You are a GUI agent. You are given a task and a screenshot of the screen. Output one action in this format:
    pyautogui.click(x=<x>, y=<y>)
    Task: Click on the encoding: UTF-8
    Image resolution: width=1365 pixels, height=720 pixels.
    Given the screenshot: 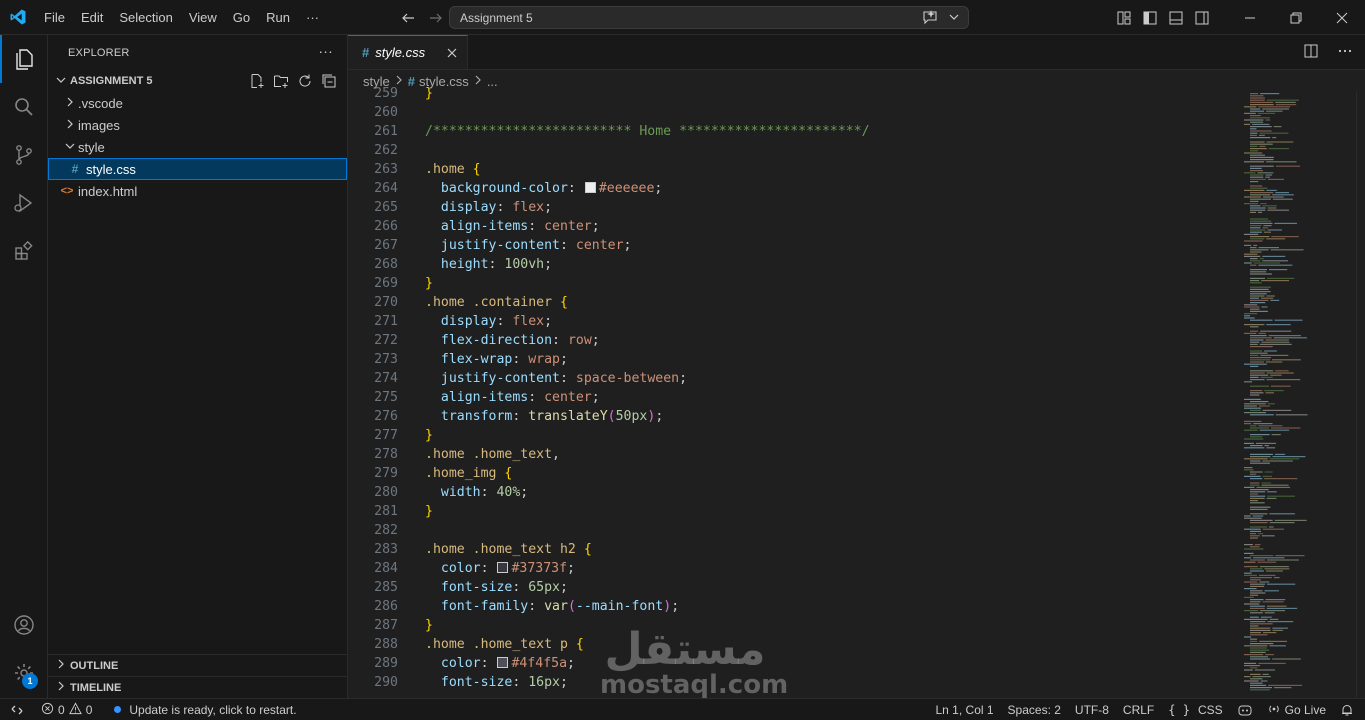 What is the action you would take?
    pyautogui.click(x=1092, y=709)
    